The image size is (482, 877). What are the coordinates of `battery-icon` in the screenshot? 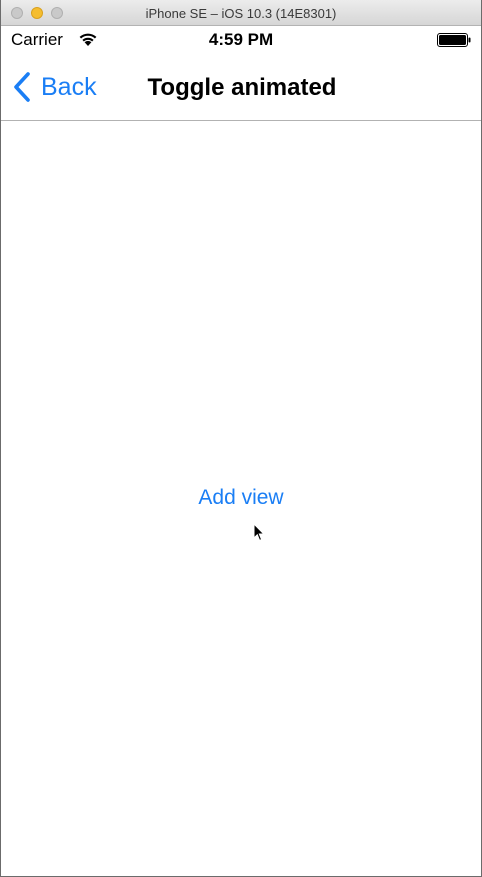 It's located at (454, 40).